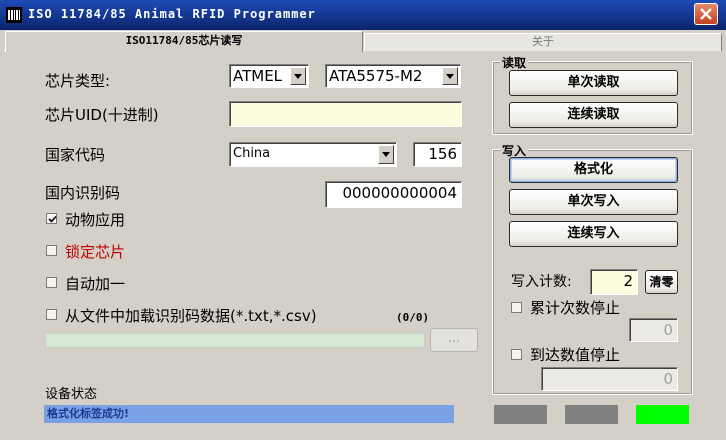 Image resolution: width=726 pixels, height=440 pixels. Describe the element at coordinates (252, 153) in the screenshot. I see `country-value: China` at that location.